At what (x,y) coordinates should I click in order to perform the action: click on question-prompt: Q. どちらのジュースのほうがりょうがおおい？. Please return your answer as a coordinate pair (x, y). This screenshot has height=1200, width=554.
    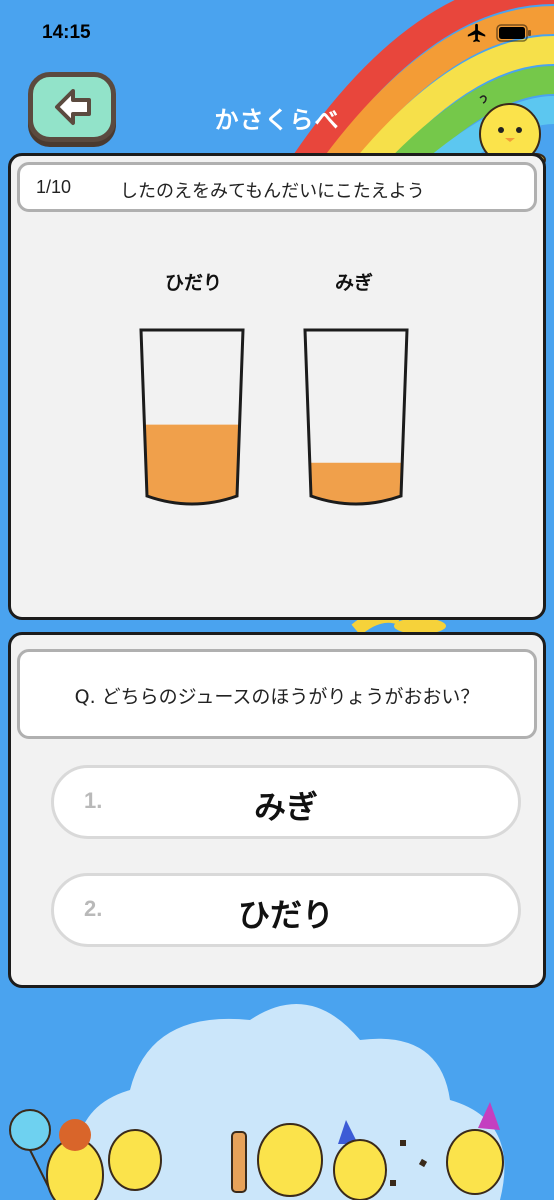
    Looking at the image, I should click on (277, 697).